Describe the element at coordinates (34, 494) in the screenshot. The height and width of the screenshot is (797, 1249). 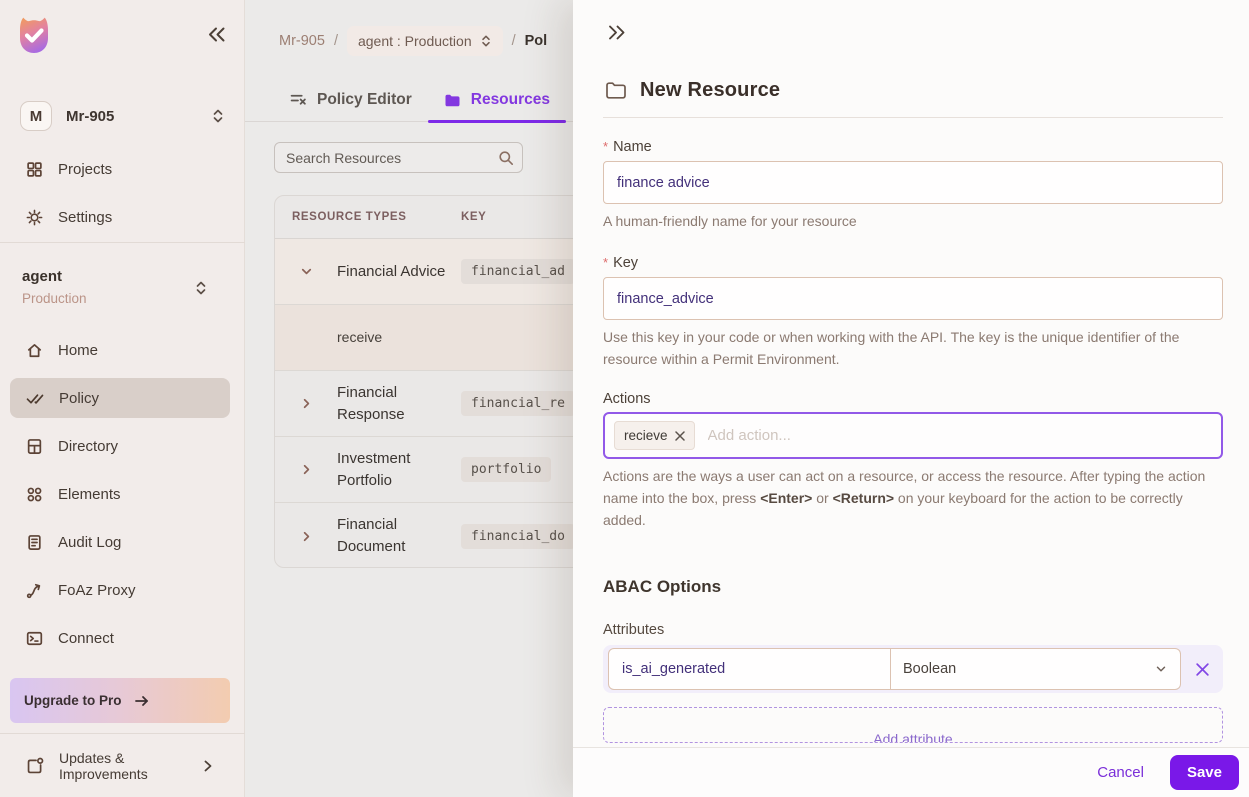
I see `circles-grid-icon` at that location.